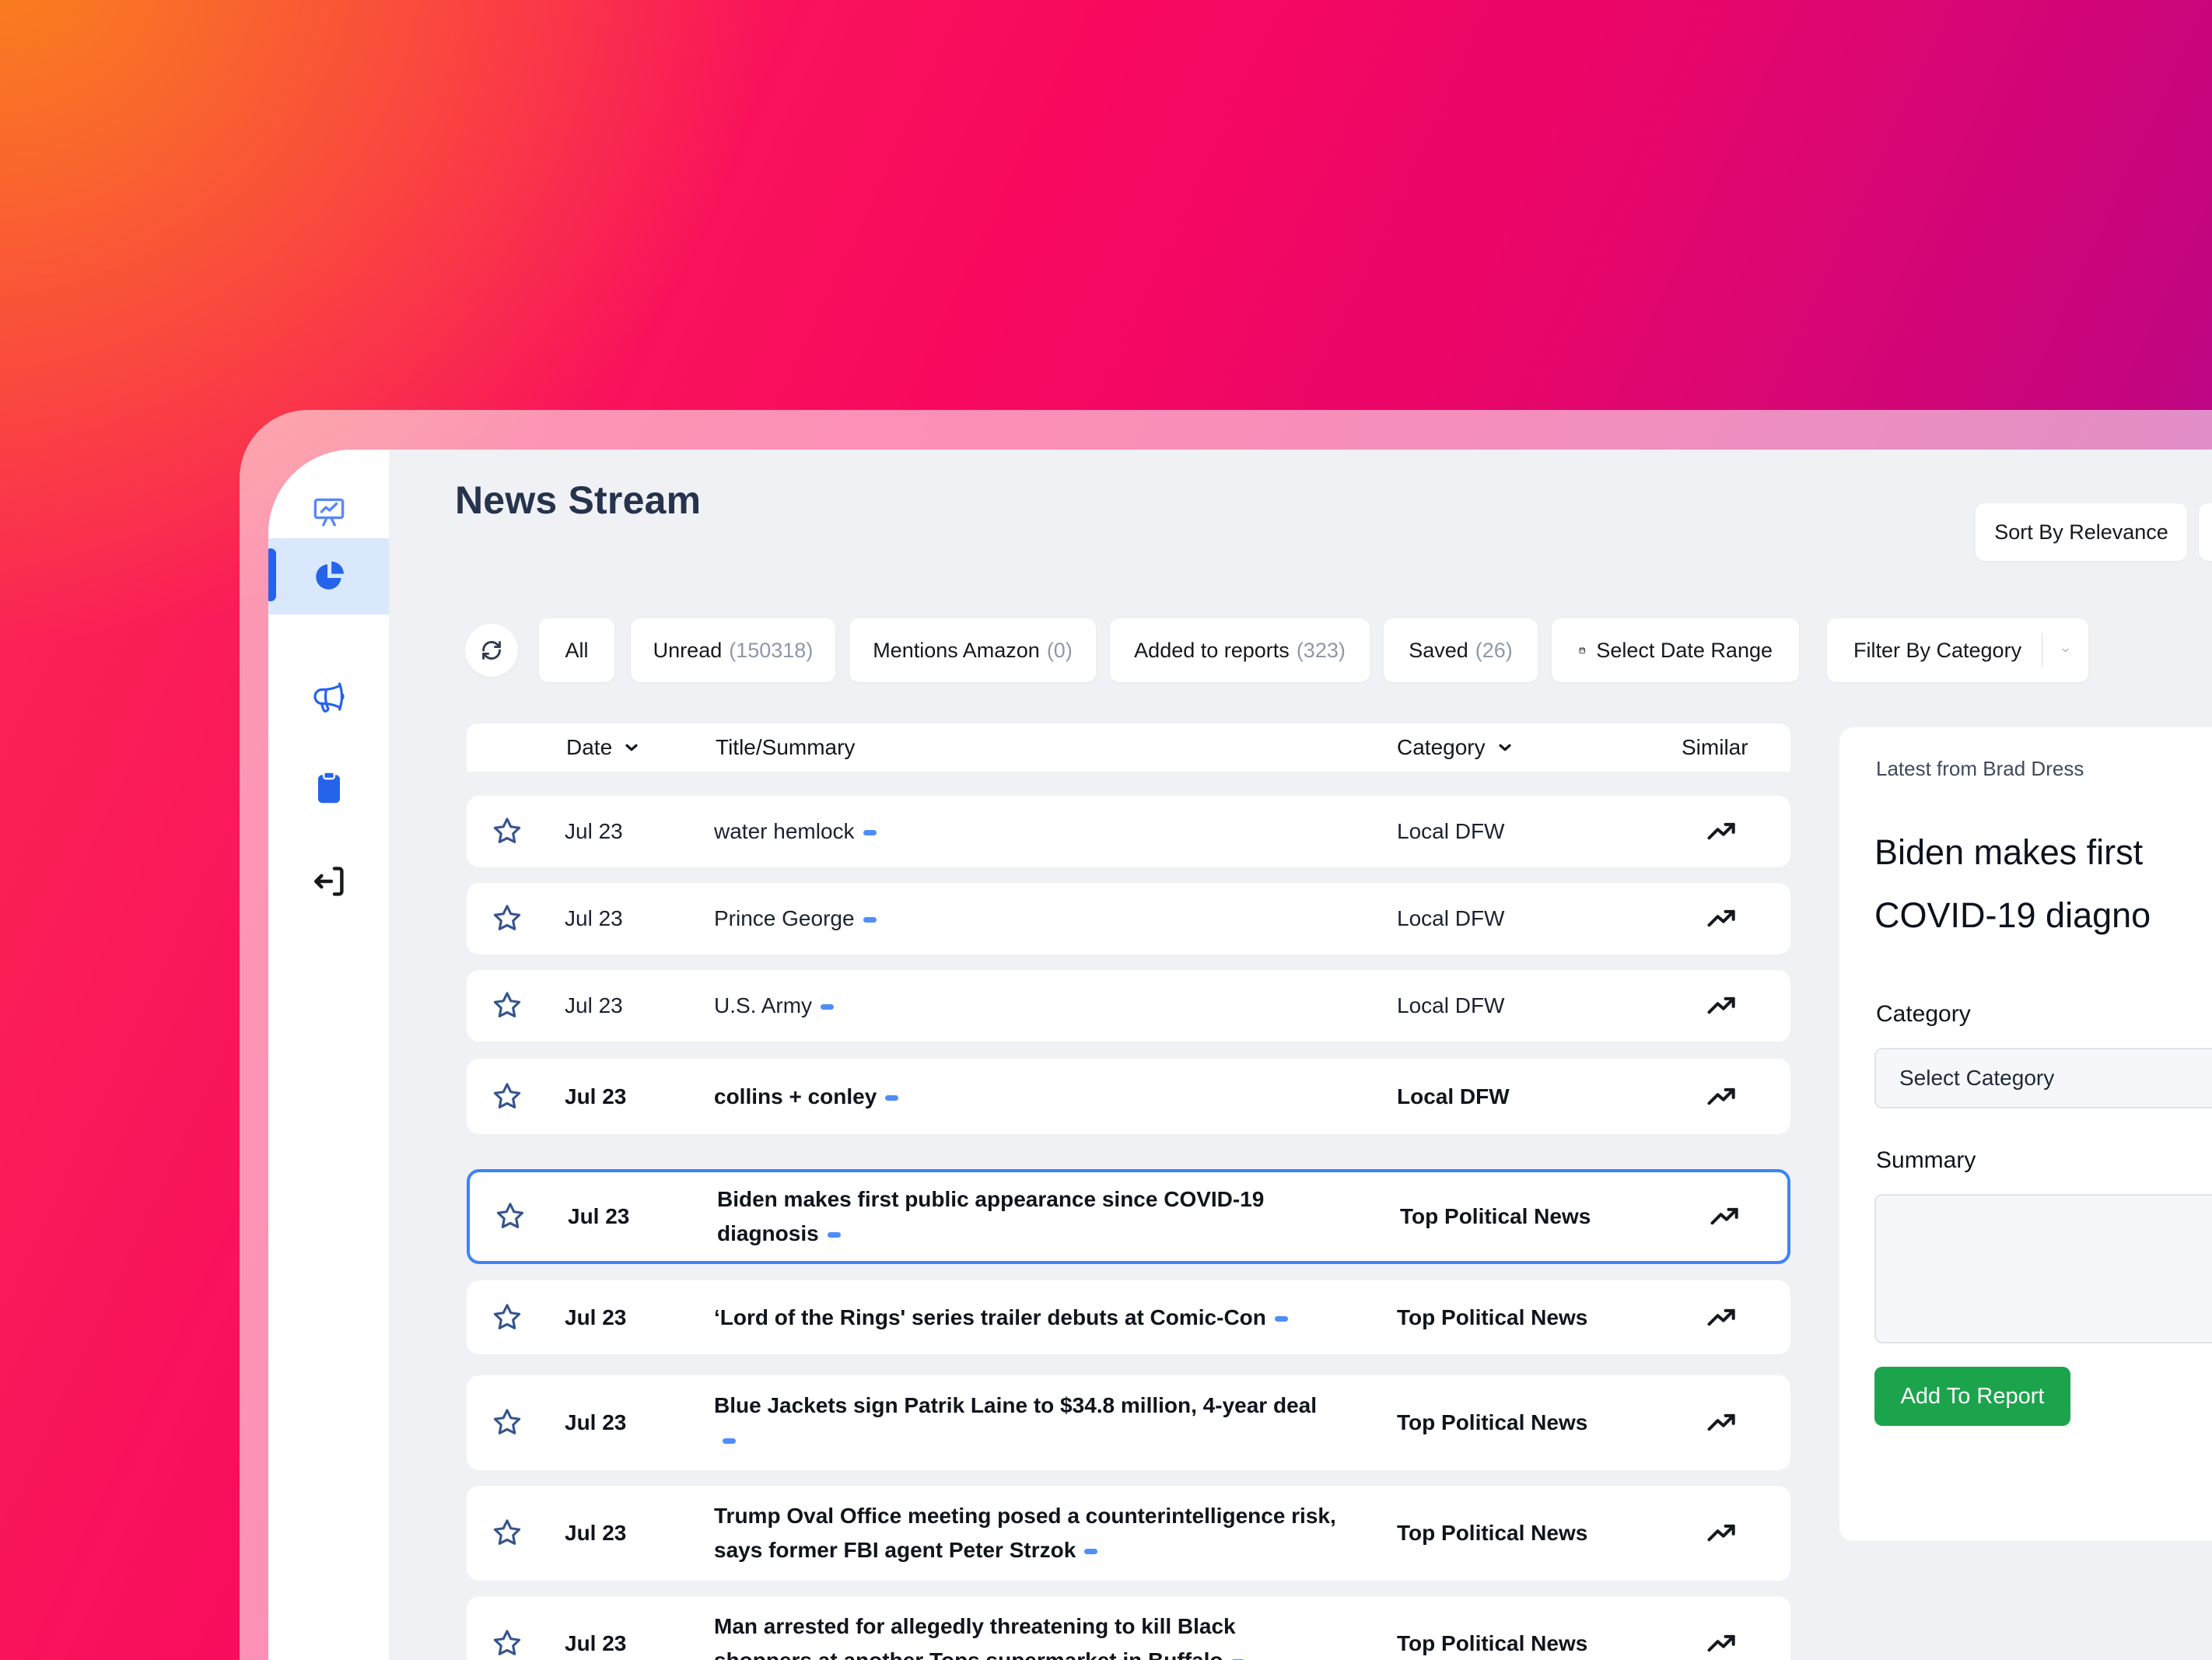  I want to click on news-row: Jul 23 U.S. Army Local DFW, so click(1129, 1006).